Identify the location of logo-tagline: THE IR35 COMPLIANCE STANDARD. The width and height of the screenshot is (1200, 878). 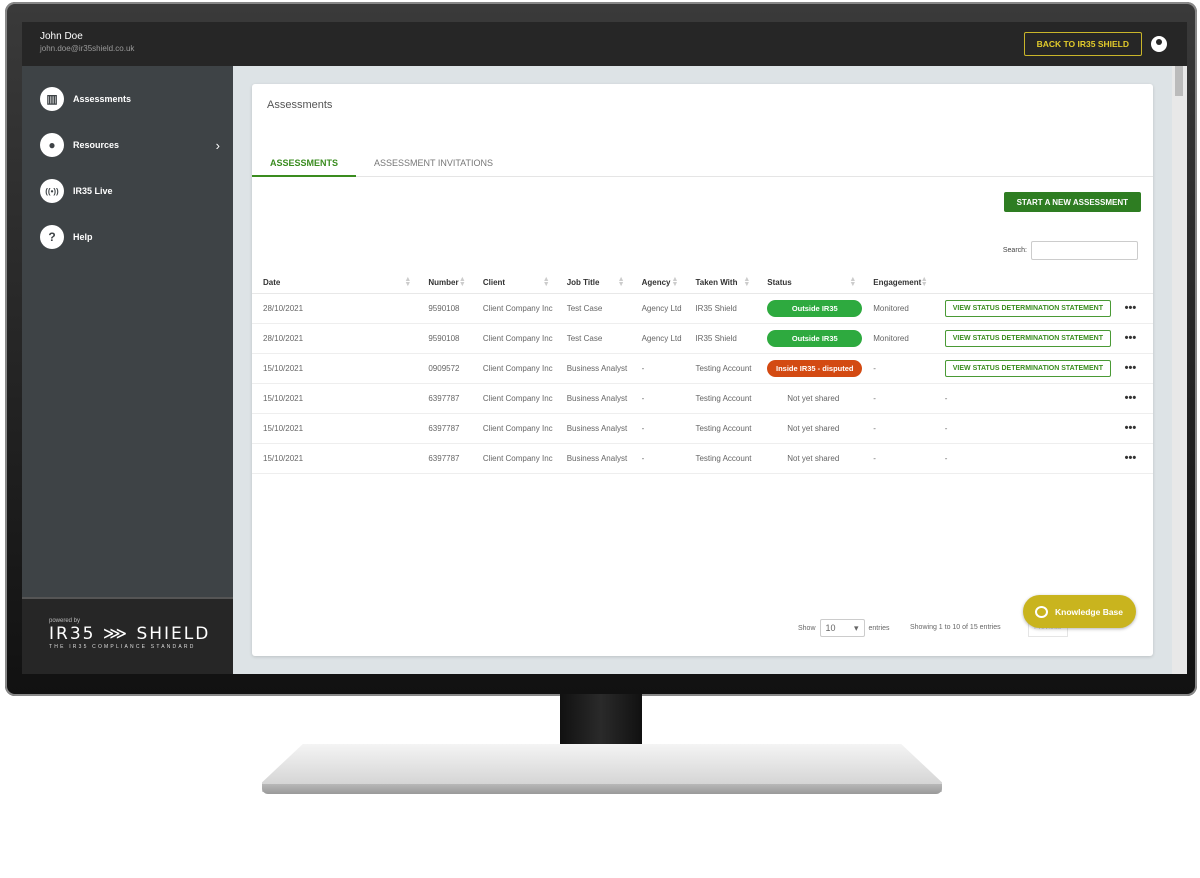
(122, 647).